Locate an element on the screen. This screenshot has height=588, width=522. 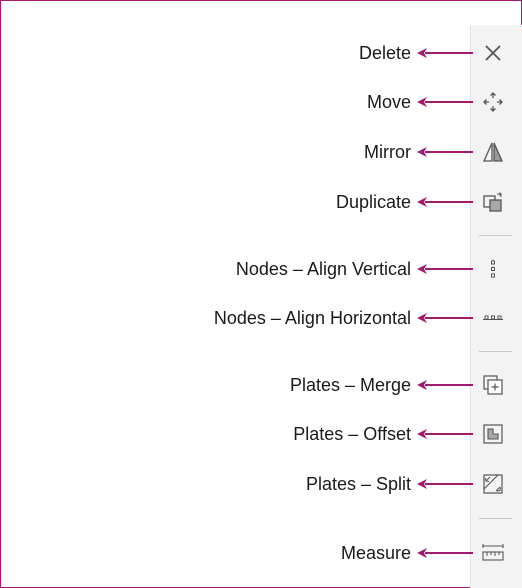
merge-icon is located at coordinates (493, 385).